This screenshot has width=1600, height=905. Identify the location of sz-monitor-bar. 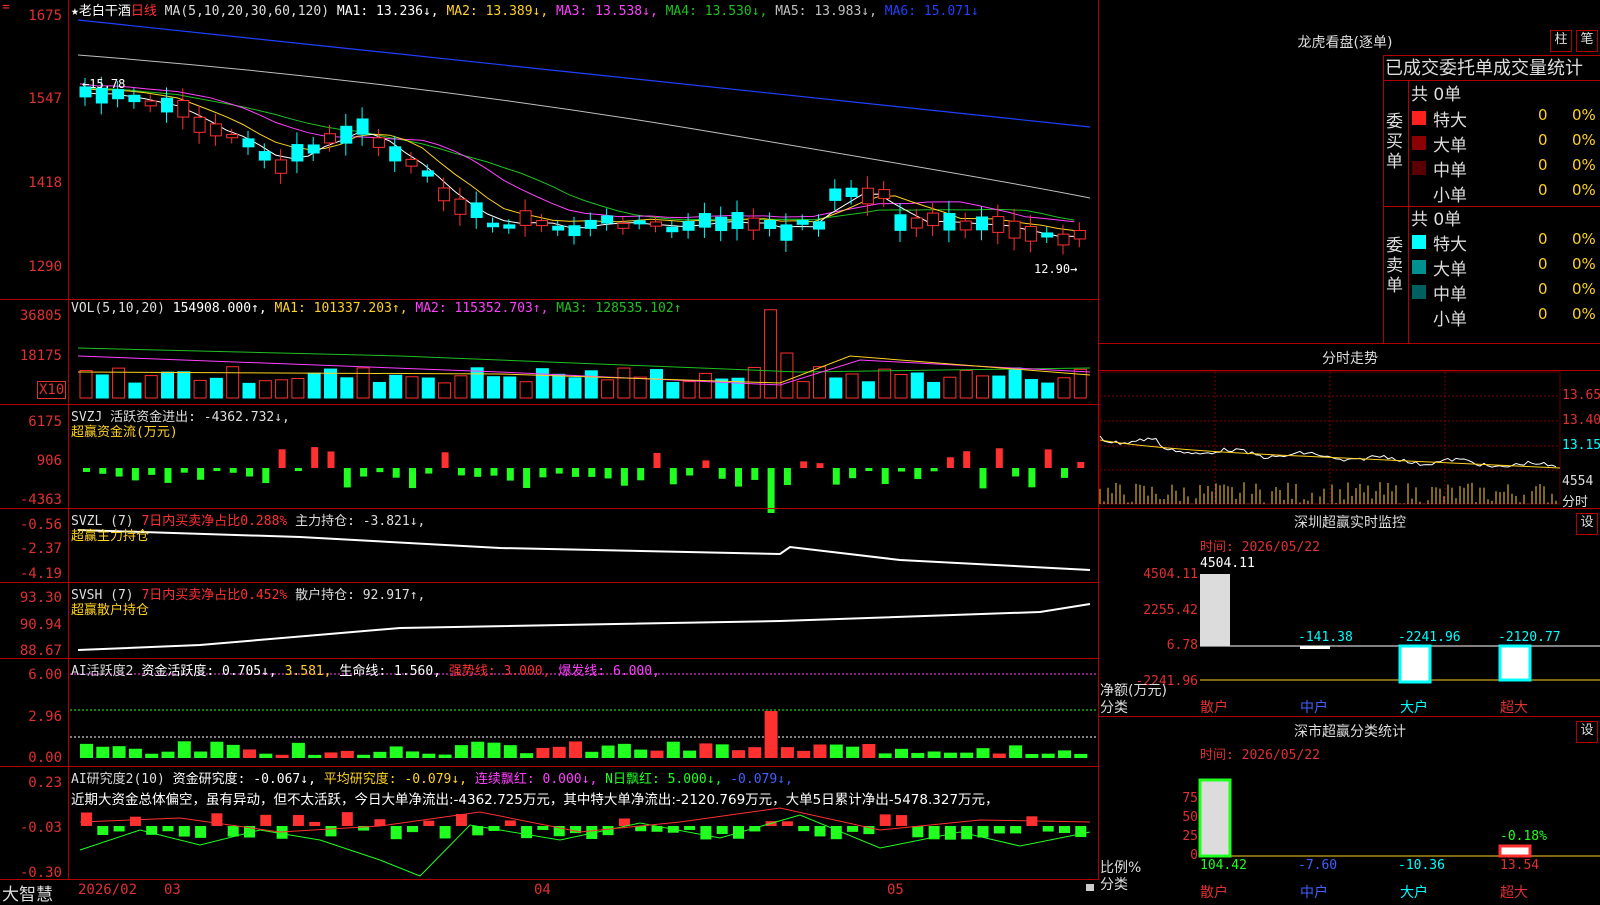
(1515, 663).